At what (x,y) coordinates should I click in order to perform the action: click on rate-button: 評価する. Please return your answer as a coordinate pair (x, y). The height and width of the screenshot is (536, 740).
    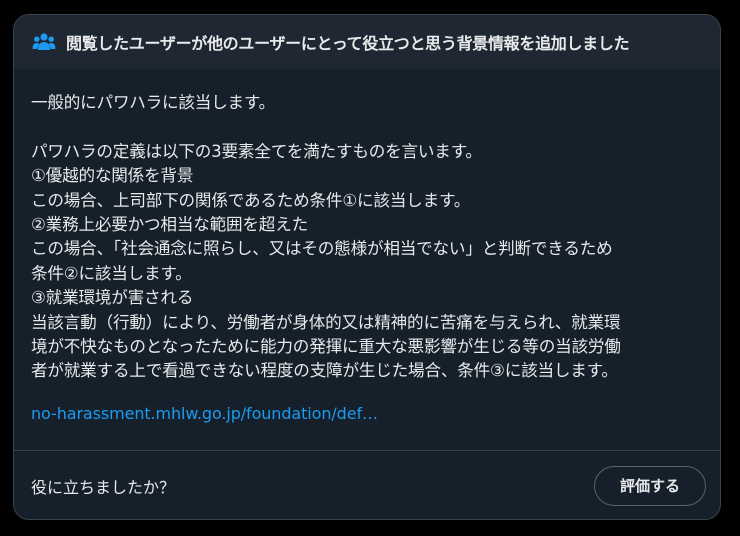
    Looking at the image, I should click on (650, 485).